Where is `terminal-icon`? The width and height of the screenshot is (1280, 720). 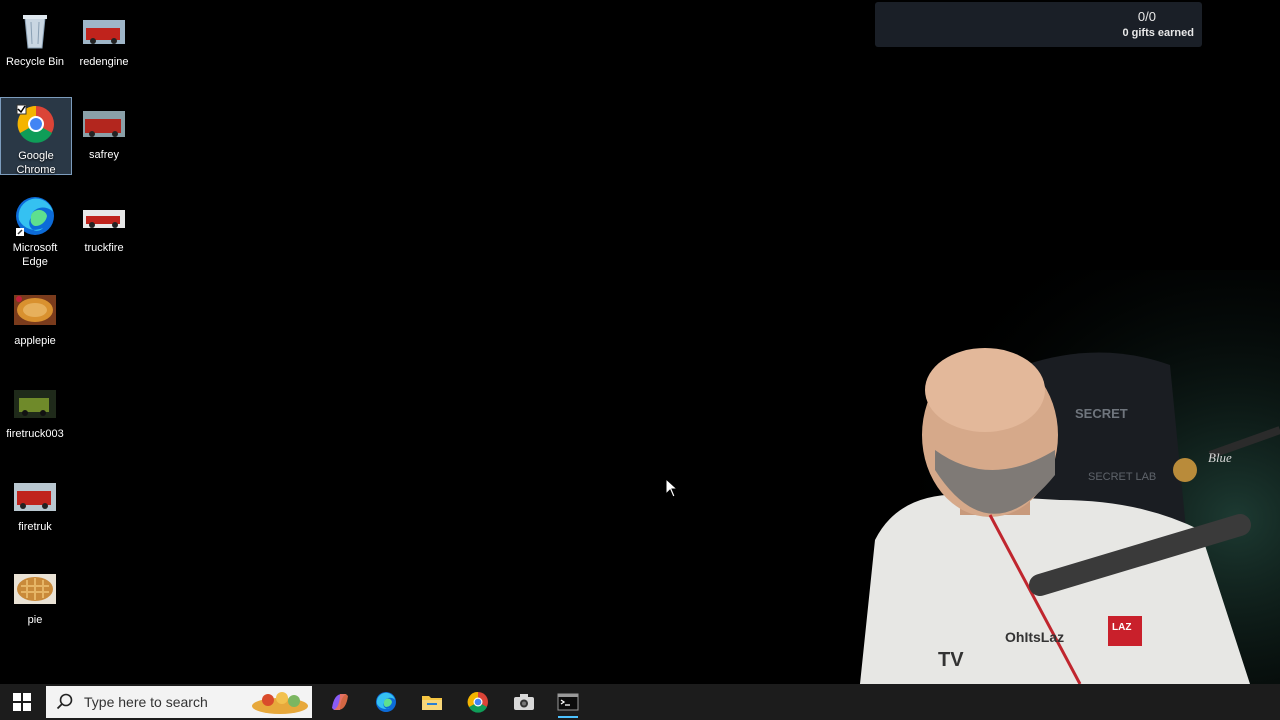
terminal-icon is located at coordinates (568, 702).